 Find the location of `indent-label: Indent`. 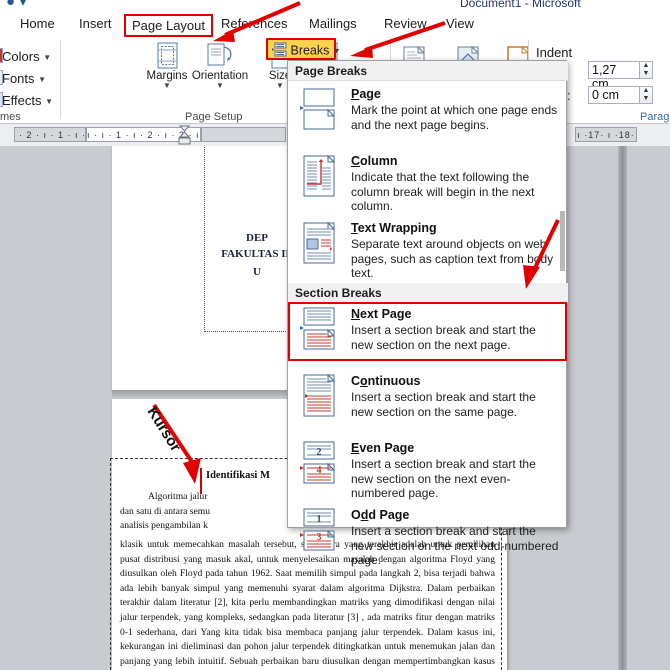

indent-label: Indent is located at coordinates (554, 52).